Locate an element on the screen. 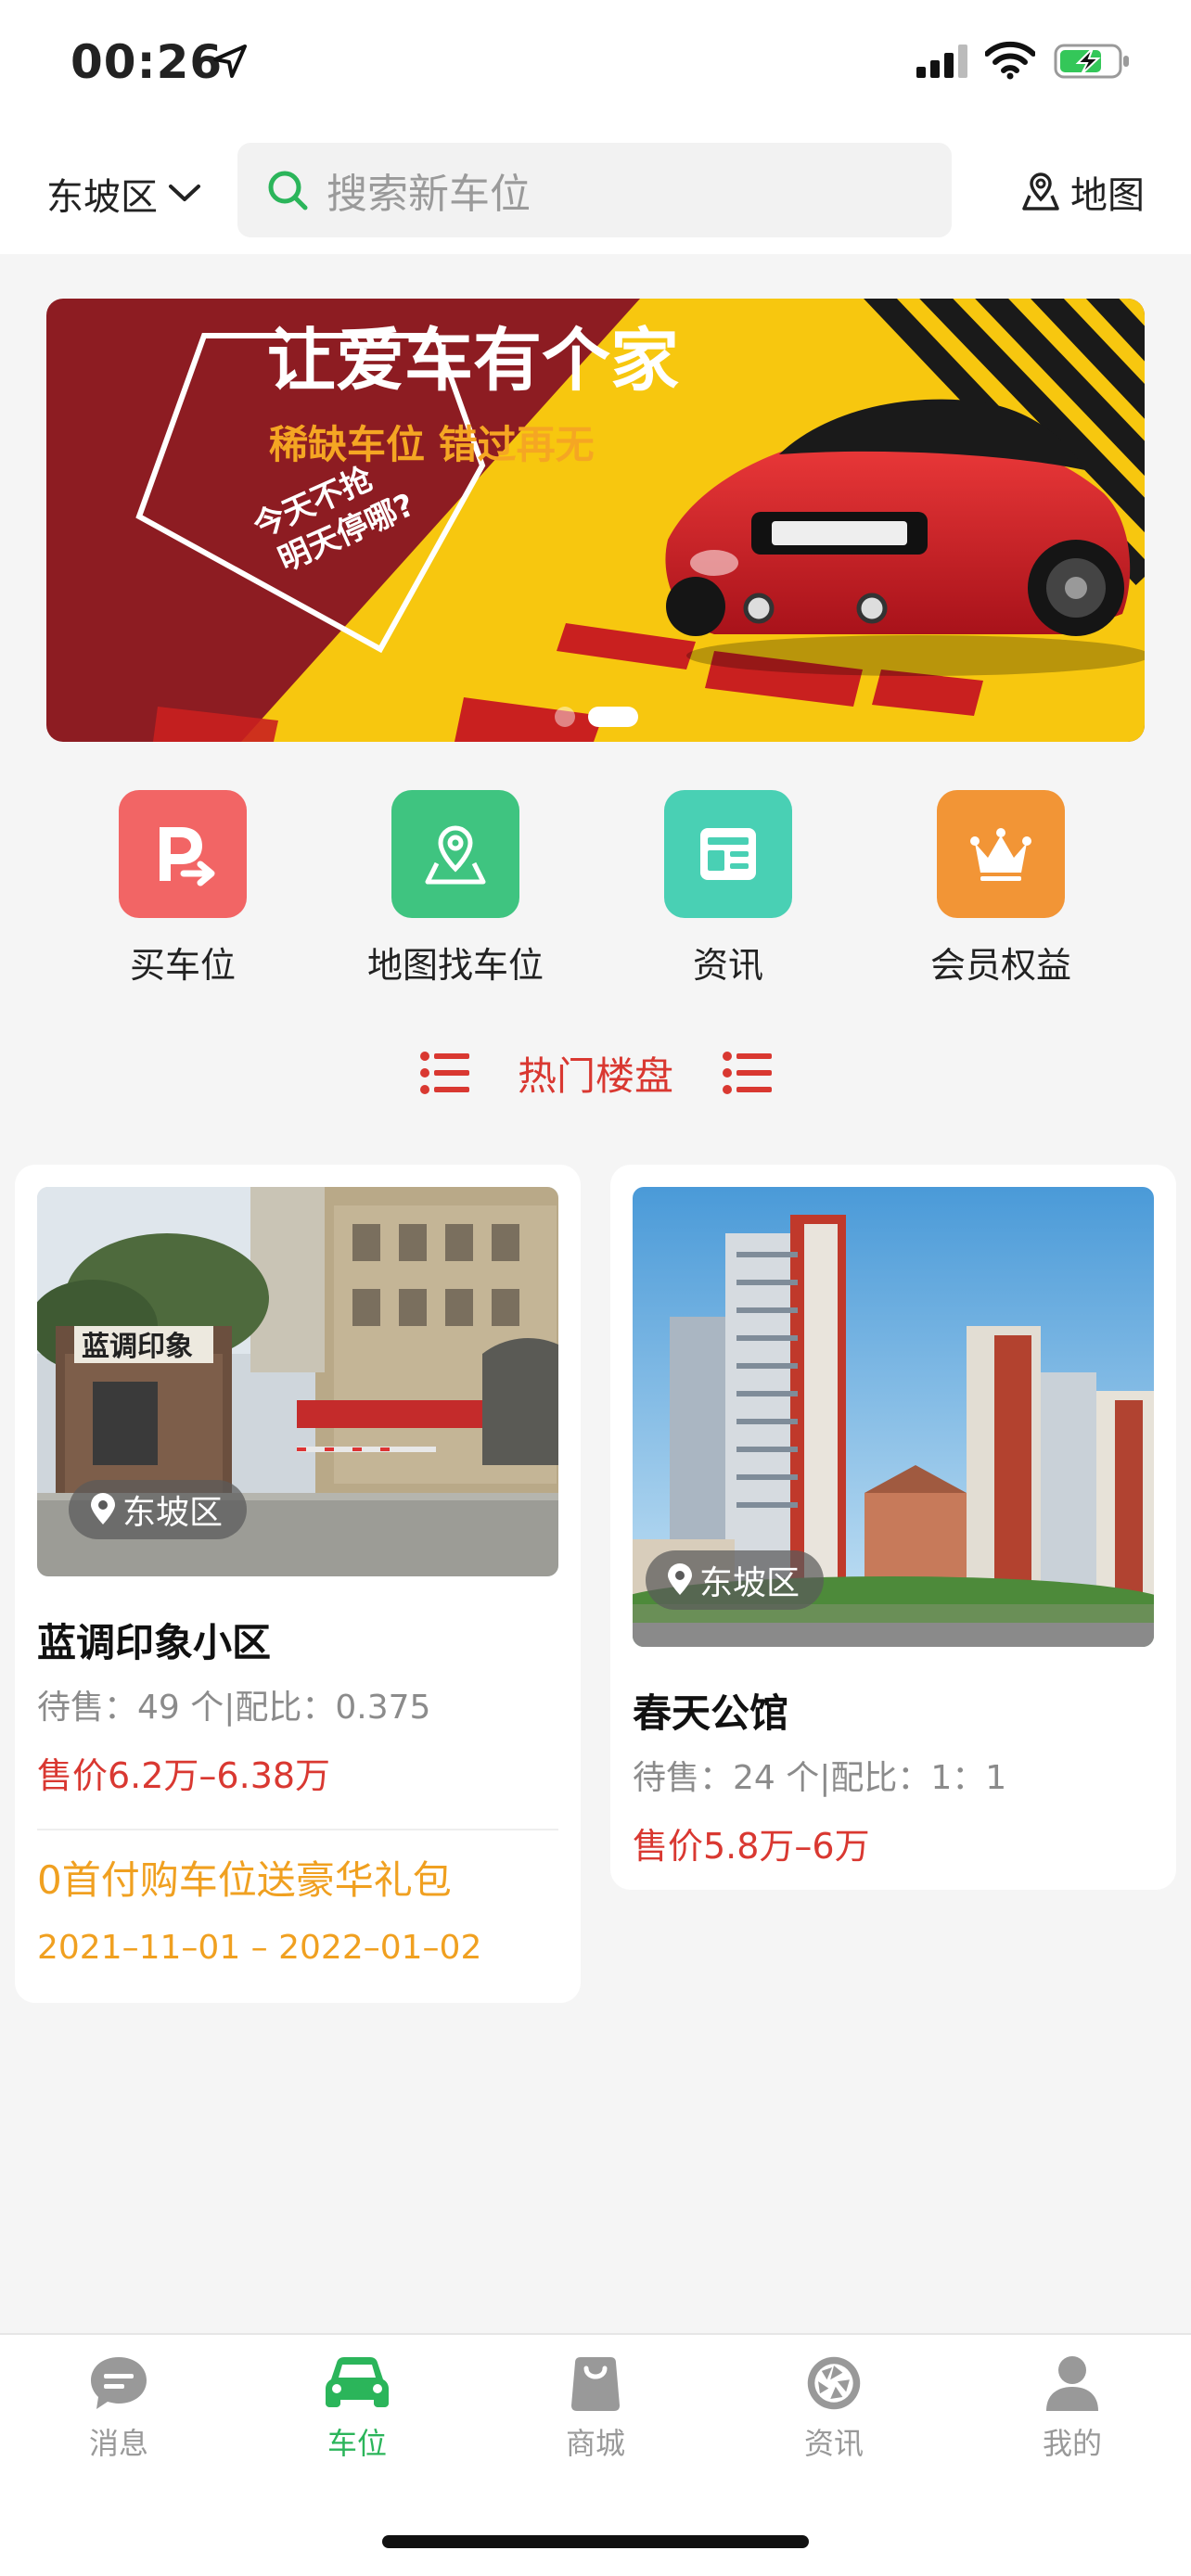 This screenshot has width=1191, height=2576. news-icon is located at coordinates (728, 854).